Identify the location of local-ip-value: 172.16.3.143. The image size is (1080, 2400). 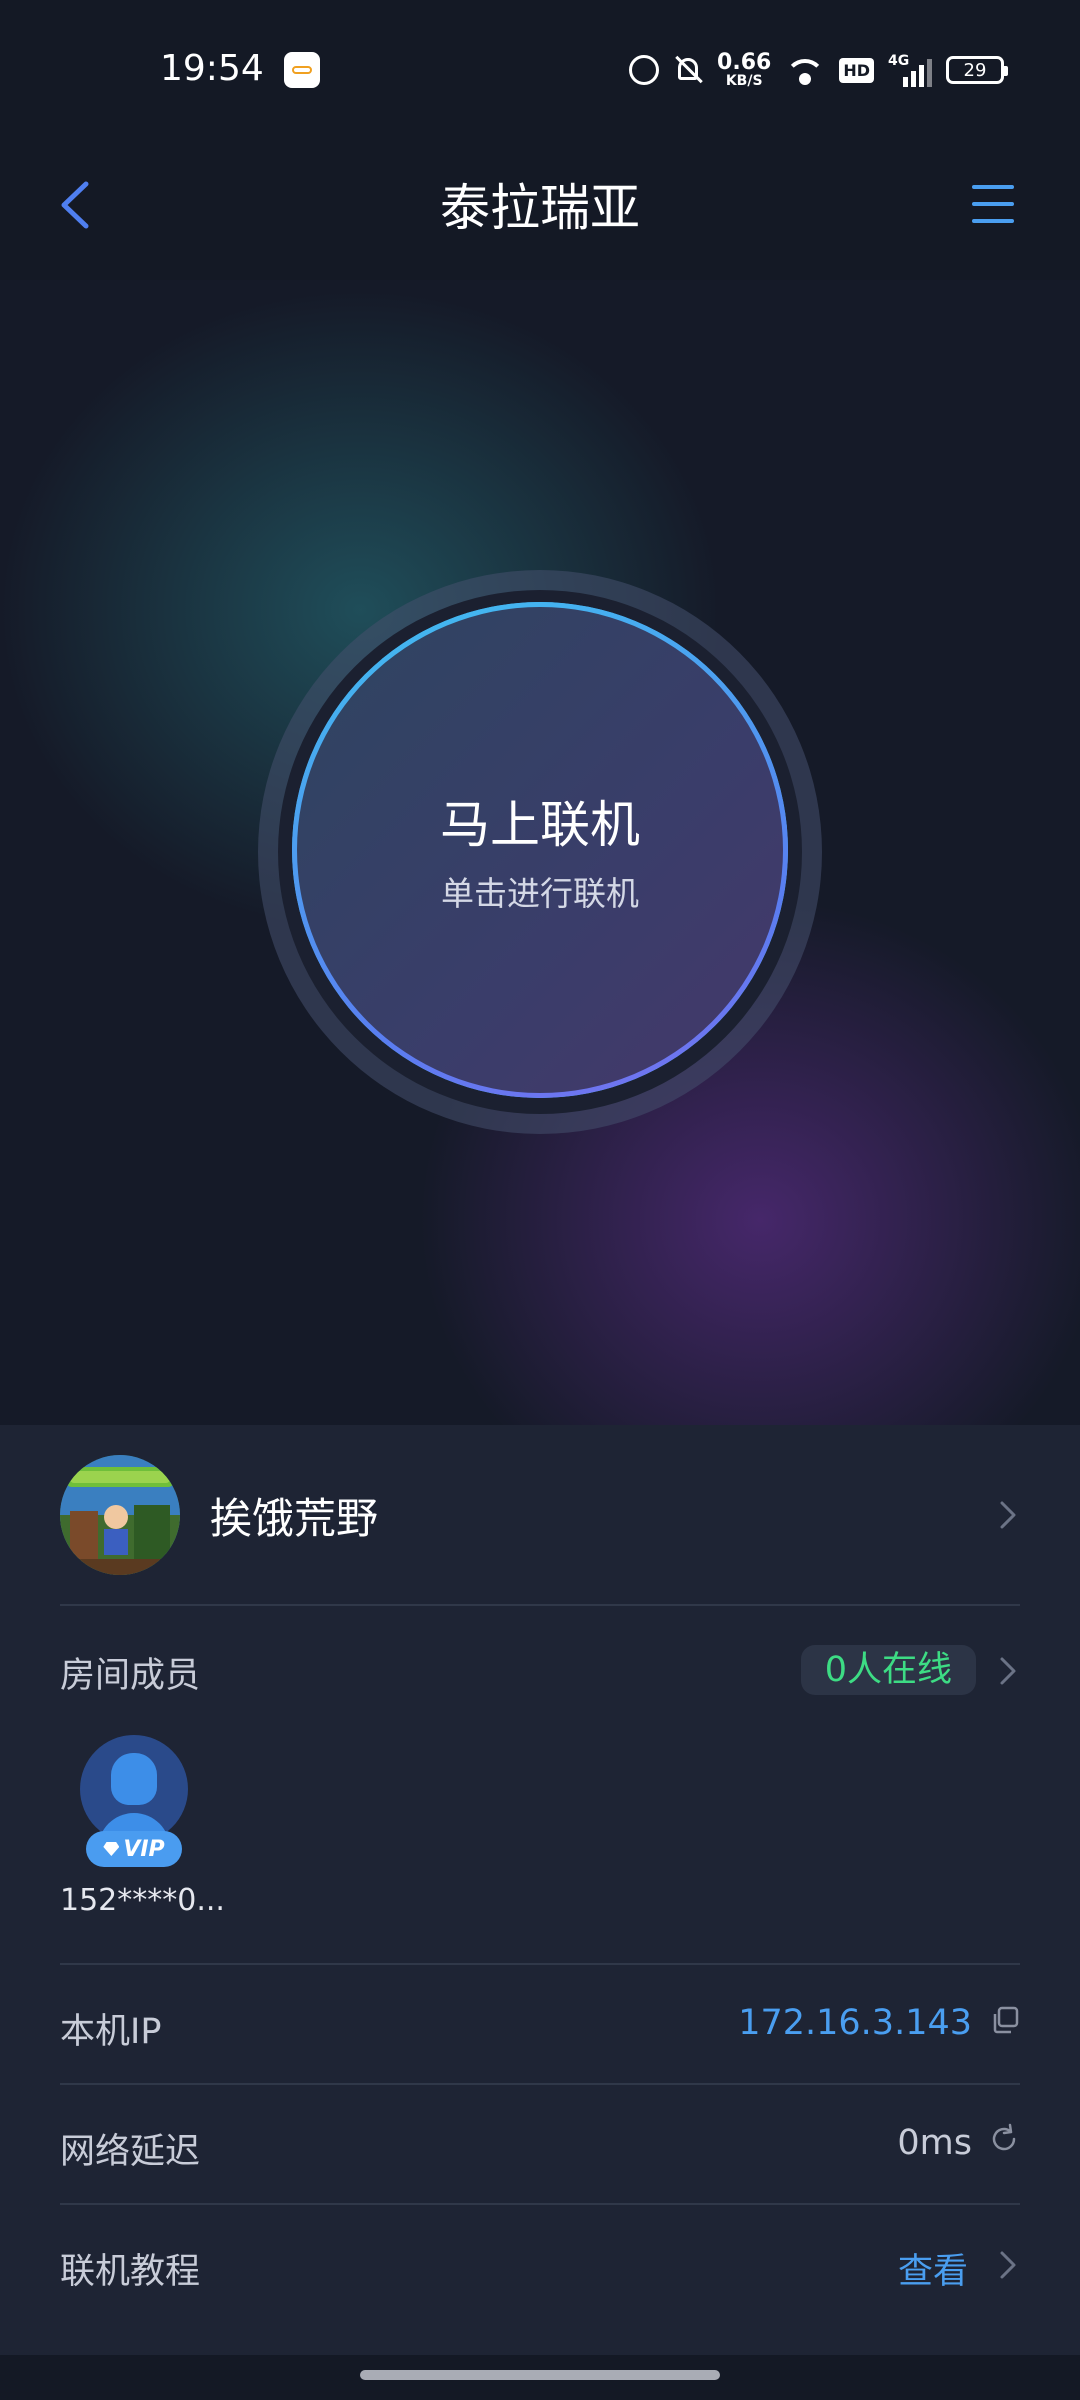
(855, 2023).